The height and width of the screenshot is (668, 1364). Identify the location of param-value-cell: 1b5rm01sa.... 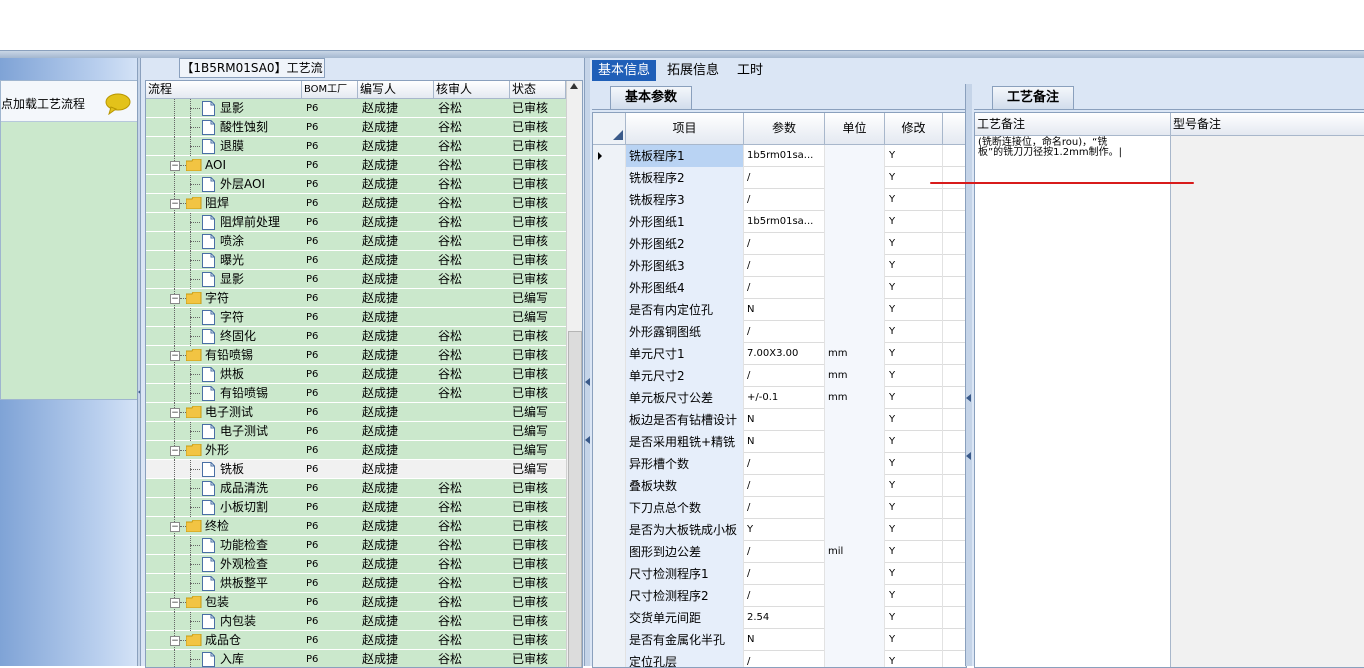
(784, 222).